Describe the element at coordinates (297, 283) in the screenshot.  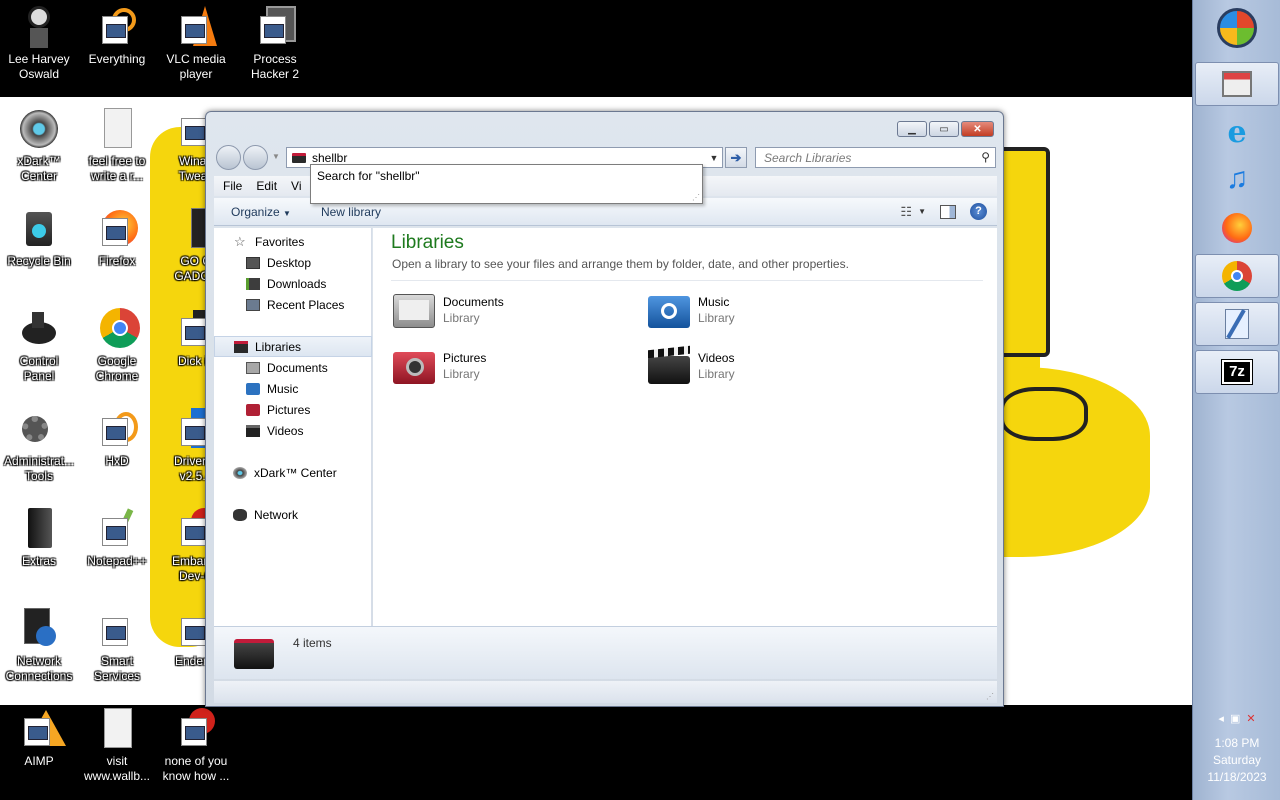
I see `nav-downloads-label: Downloads` at that location.